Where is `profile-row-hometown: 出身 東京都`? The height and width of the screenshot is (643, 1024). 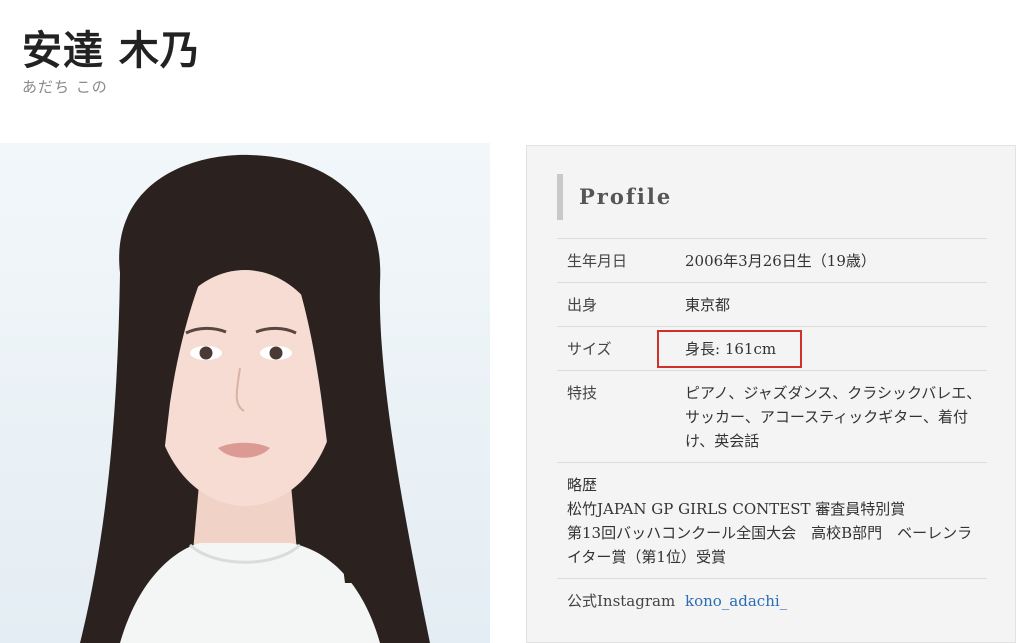 profile-row-hometown: 出身 東京都 is located at coordinates (772, 304).